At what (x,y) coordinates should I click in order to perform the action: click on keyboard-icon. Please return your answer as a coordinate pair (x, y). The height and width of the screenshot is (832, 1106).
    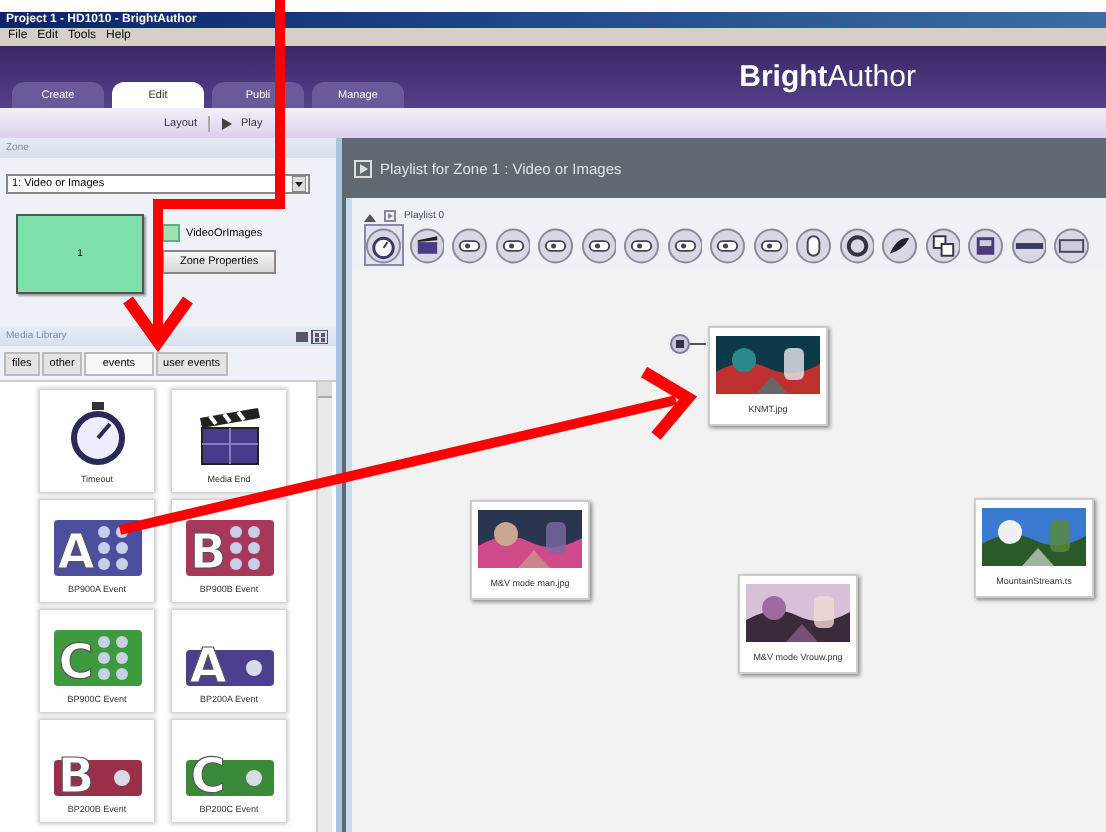
    Looking at the image, I should click on (1071, 245).